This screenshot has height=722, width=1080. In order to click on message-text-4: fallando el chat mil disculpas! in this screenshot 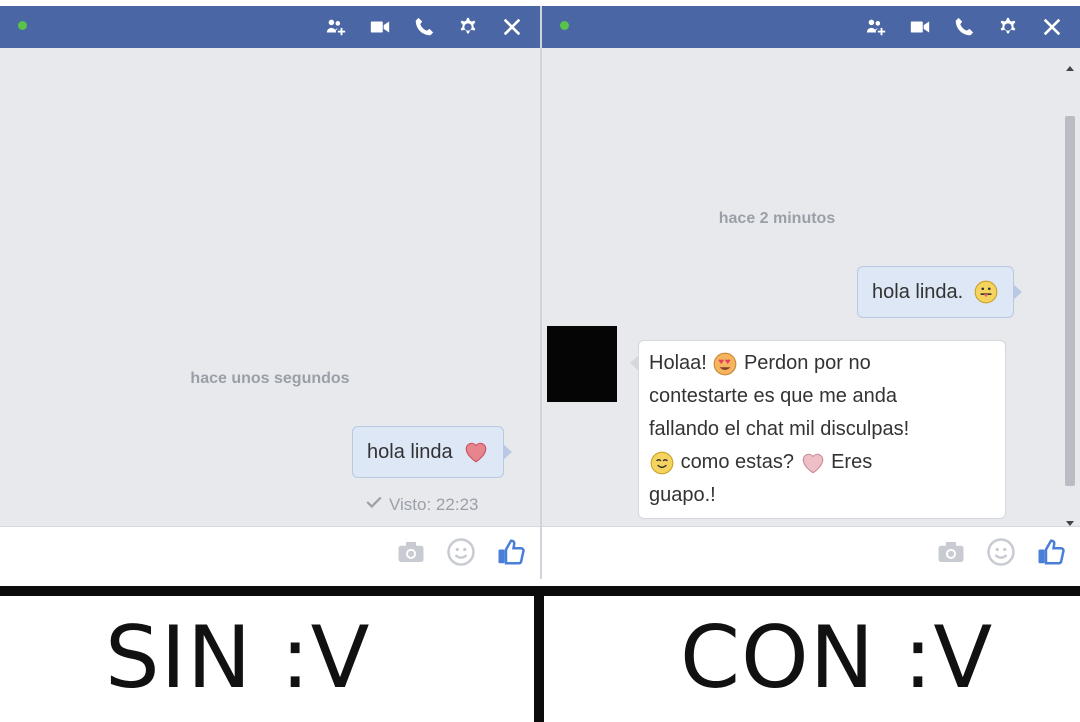, I will do `click(779, 429)`.